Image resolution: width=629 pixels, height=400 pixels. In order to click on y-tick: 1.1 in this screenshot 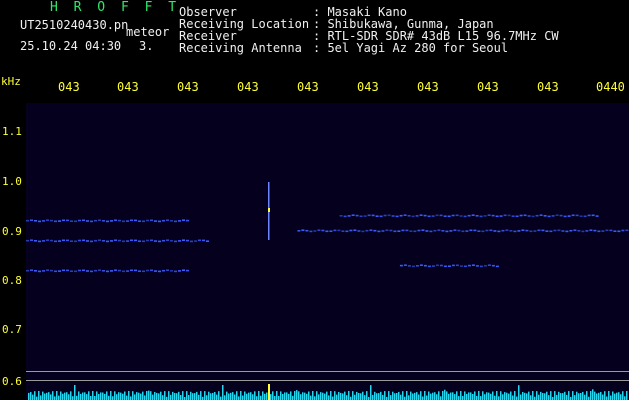, I will do `click(12, 131)`.